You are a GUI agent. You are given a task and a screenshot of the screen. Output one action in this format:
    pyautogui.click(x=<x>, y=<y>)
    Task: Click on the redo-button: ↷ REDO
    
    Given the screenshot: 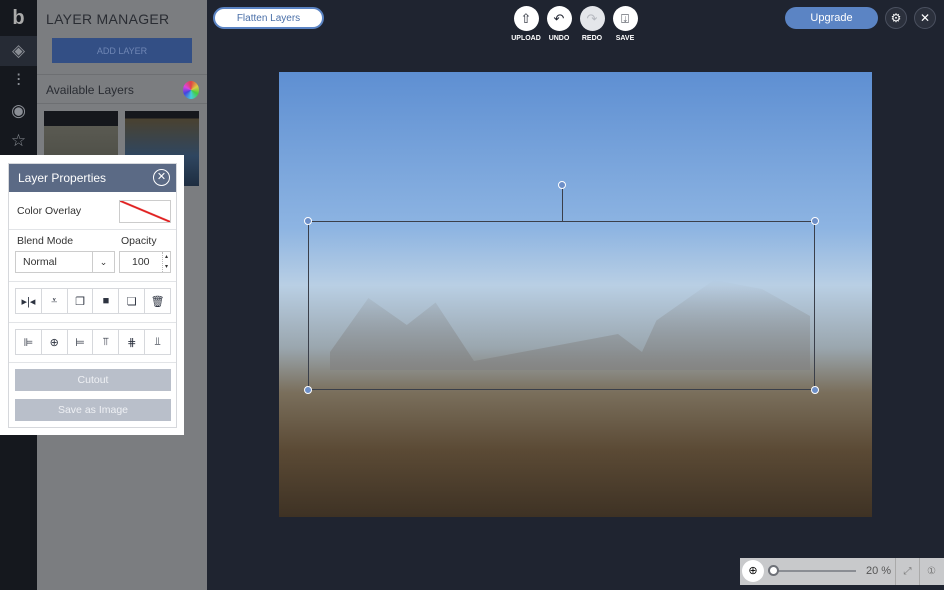 What is the action you would take?
    pyautogui.click(x=592, y=24)
    